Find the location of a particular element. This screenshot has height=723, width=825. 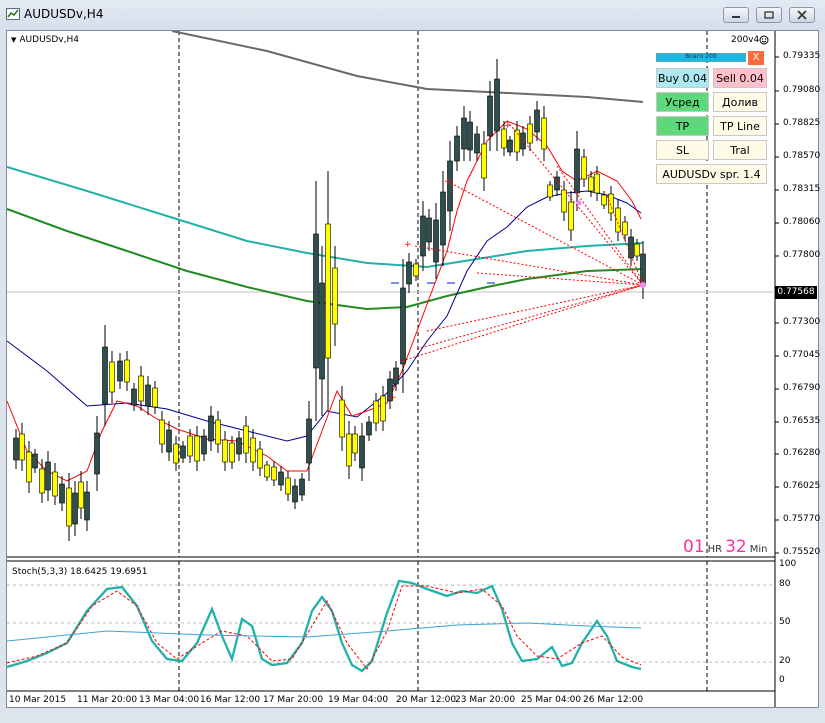

minimize-icon is located at coordinates (736, 17).